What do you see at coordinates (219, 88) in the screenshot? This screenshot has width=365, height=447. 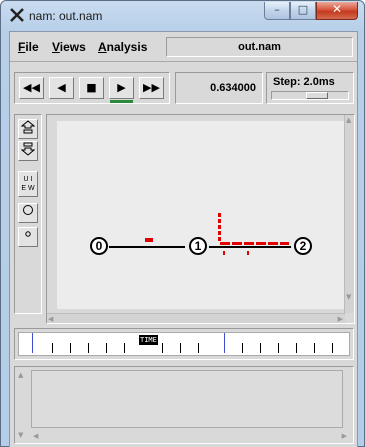 I see `current-time-display: 0.634000` at bounding box center [219, 88].